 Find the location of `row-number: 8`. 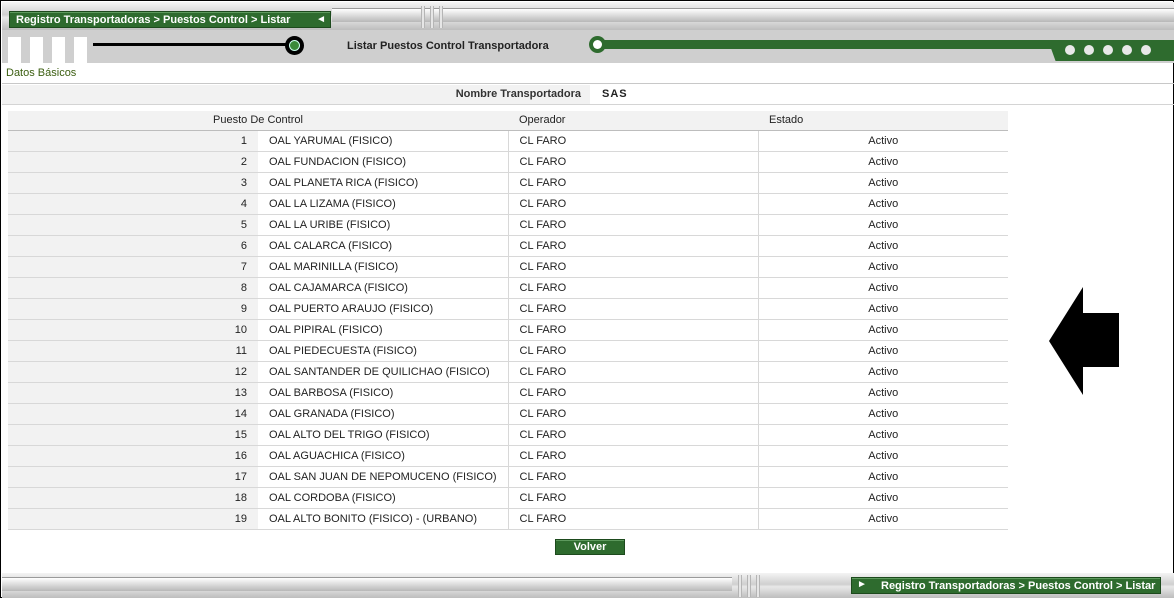

row-number: 8 is located at coordinates (133, 288).